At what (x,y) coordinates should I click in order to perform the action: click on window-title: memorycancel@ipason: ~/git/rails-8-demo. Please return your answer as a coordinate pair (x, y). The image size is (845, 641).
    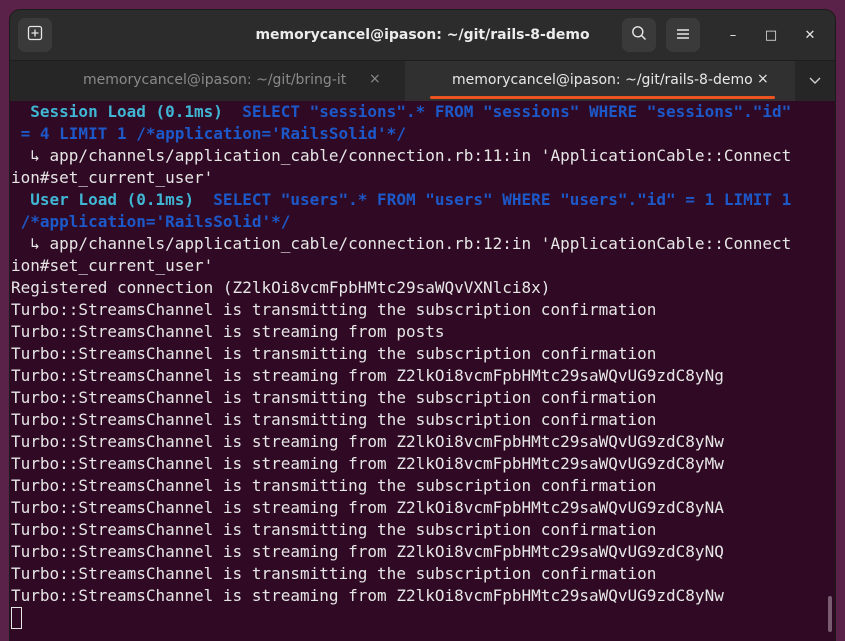
    Looking at the image, I should click on (422, 35).